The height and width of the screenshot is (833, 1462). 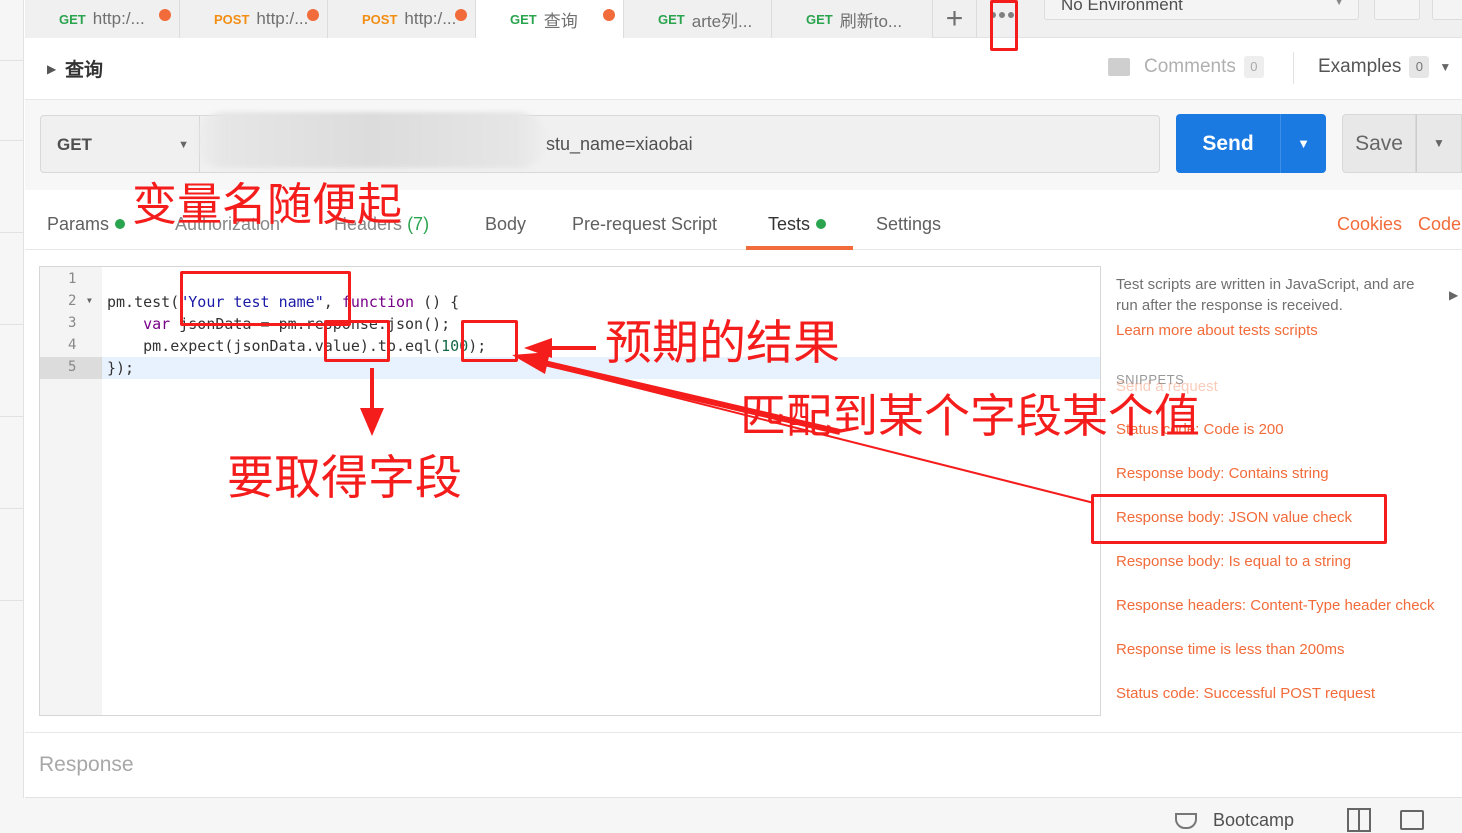 What do you see at coordinates (955, 19) in the screenshot?
I see `plus-icon: +` at bounding box center [955, 19].